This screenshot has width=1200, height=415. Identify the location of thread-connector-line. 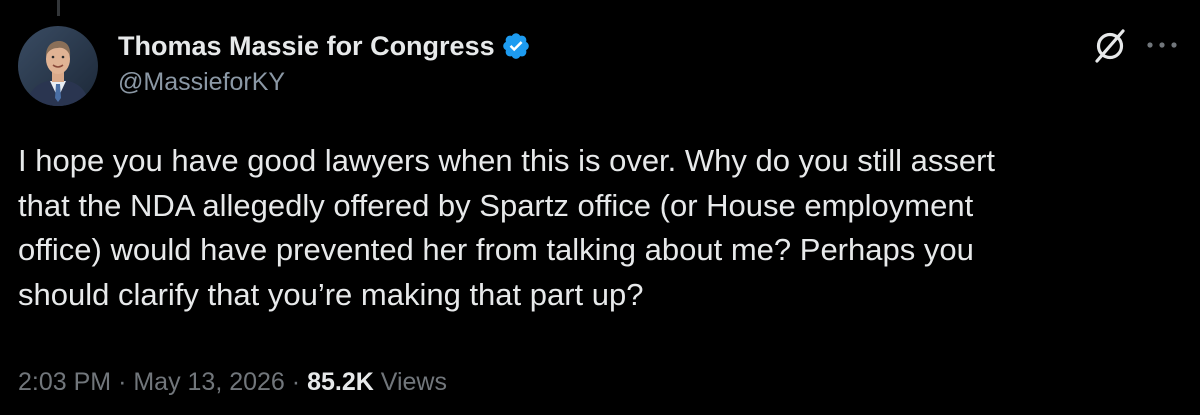
(58, 8).